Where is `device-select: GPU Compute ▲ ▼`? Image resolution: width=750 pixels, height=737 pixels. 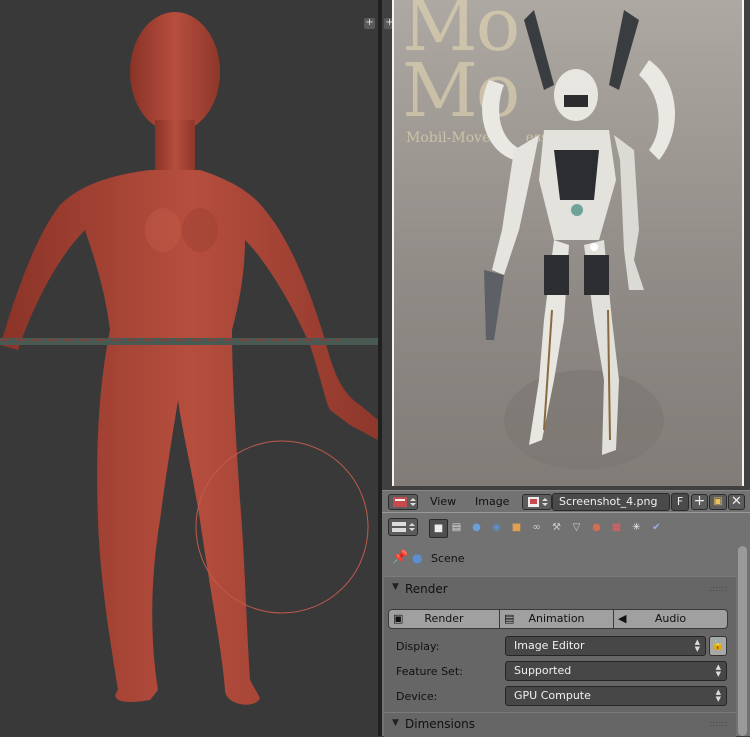
device-select: GPU Compute ▲ ▼ is located at coordinates (616, 696).